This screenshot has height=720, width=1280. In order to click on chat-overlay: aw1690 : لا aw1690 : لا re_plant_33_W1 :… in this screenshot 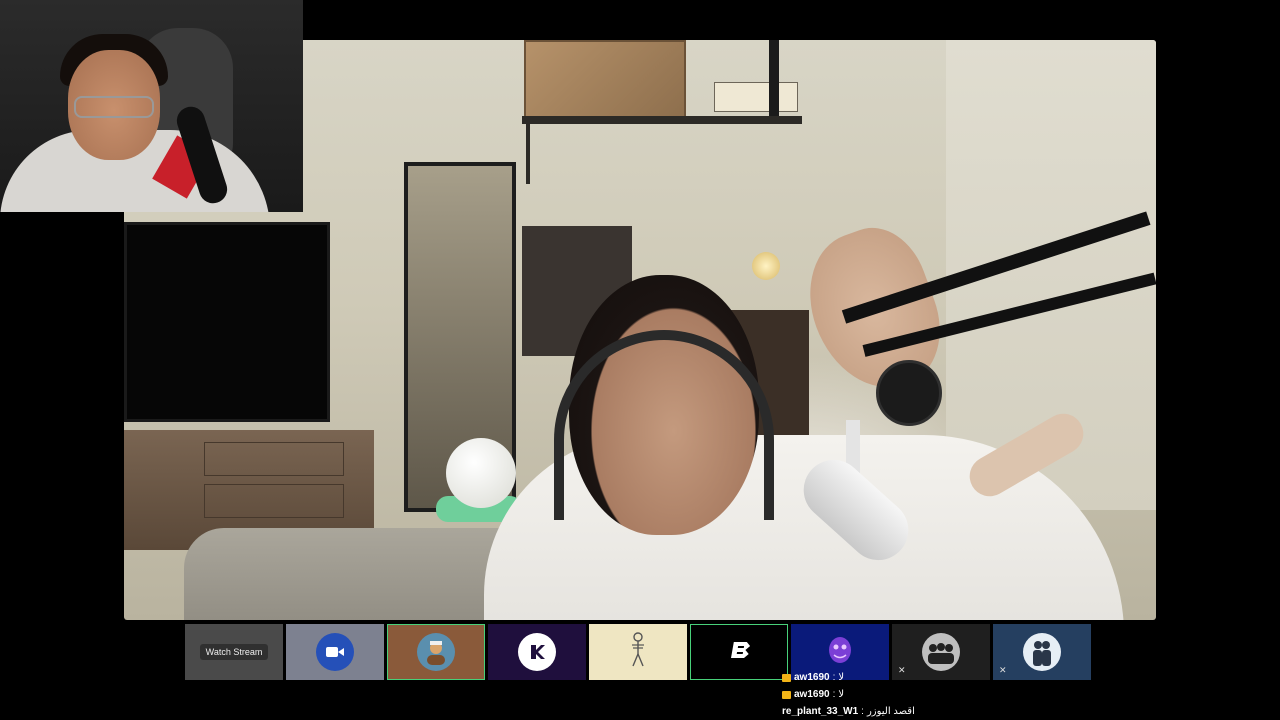, I will do `click(912, 694)`.